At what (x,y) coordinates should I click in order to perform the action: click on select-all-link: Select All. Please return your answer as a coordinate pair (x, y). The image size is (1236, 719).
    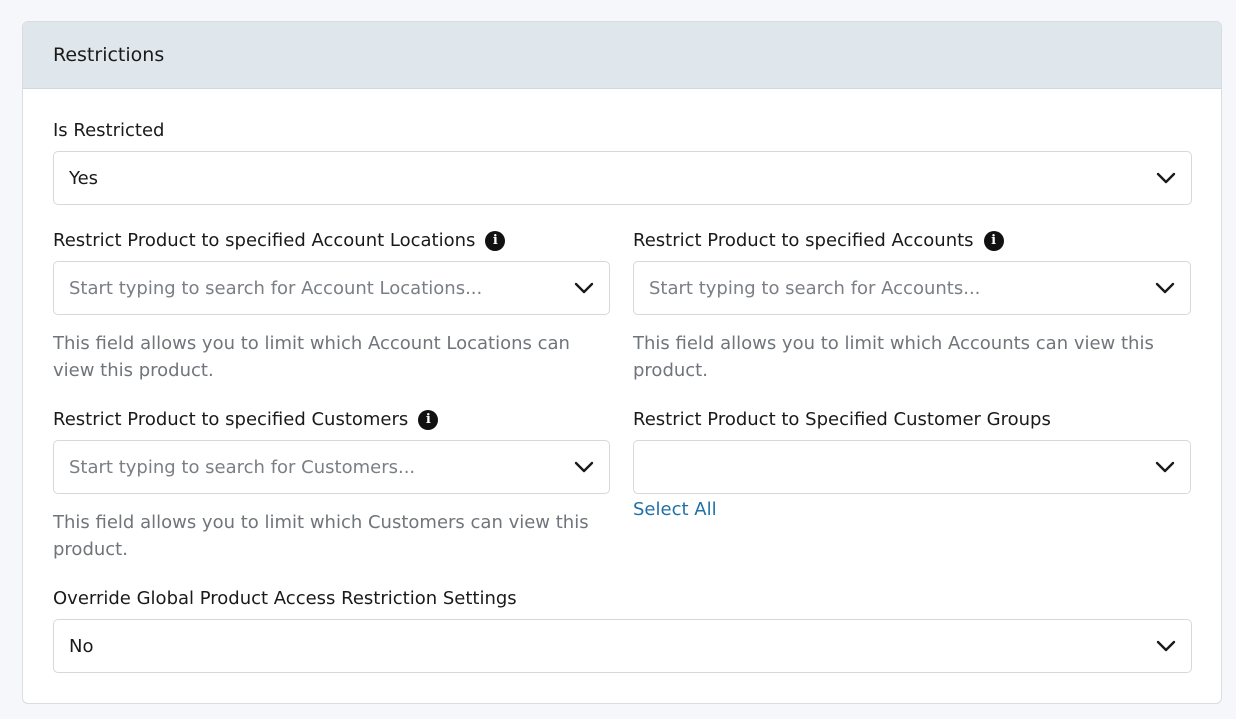
    Looking at the image, I should click on (675, 509).